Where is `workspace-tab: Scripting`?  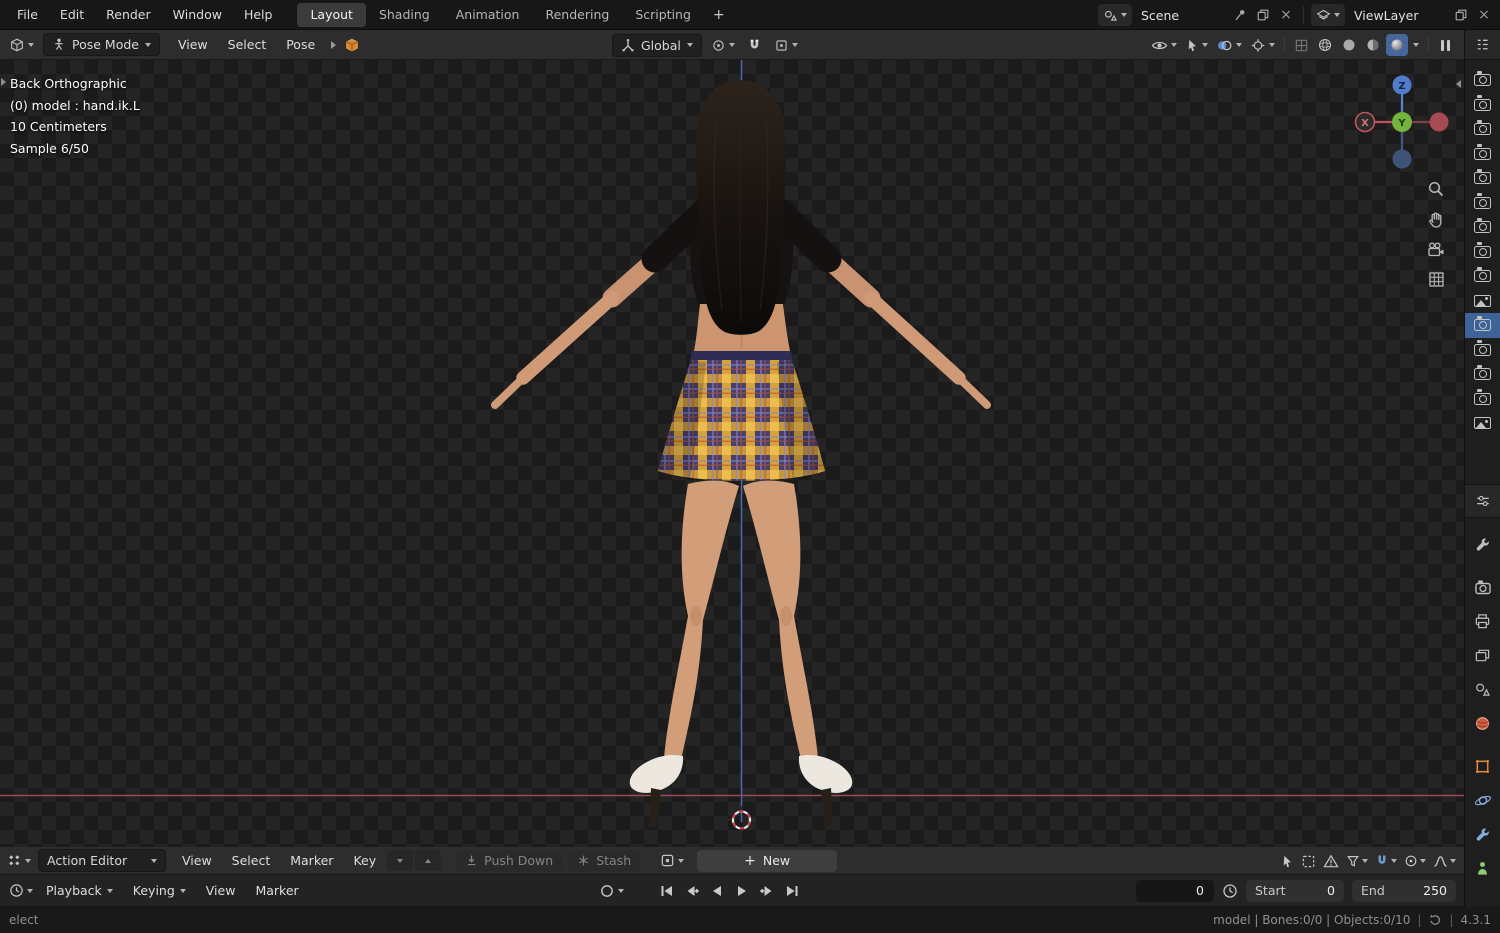 workspace-tab: Scripting is located at coordinates (663, 15).